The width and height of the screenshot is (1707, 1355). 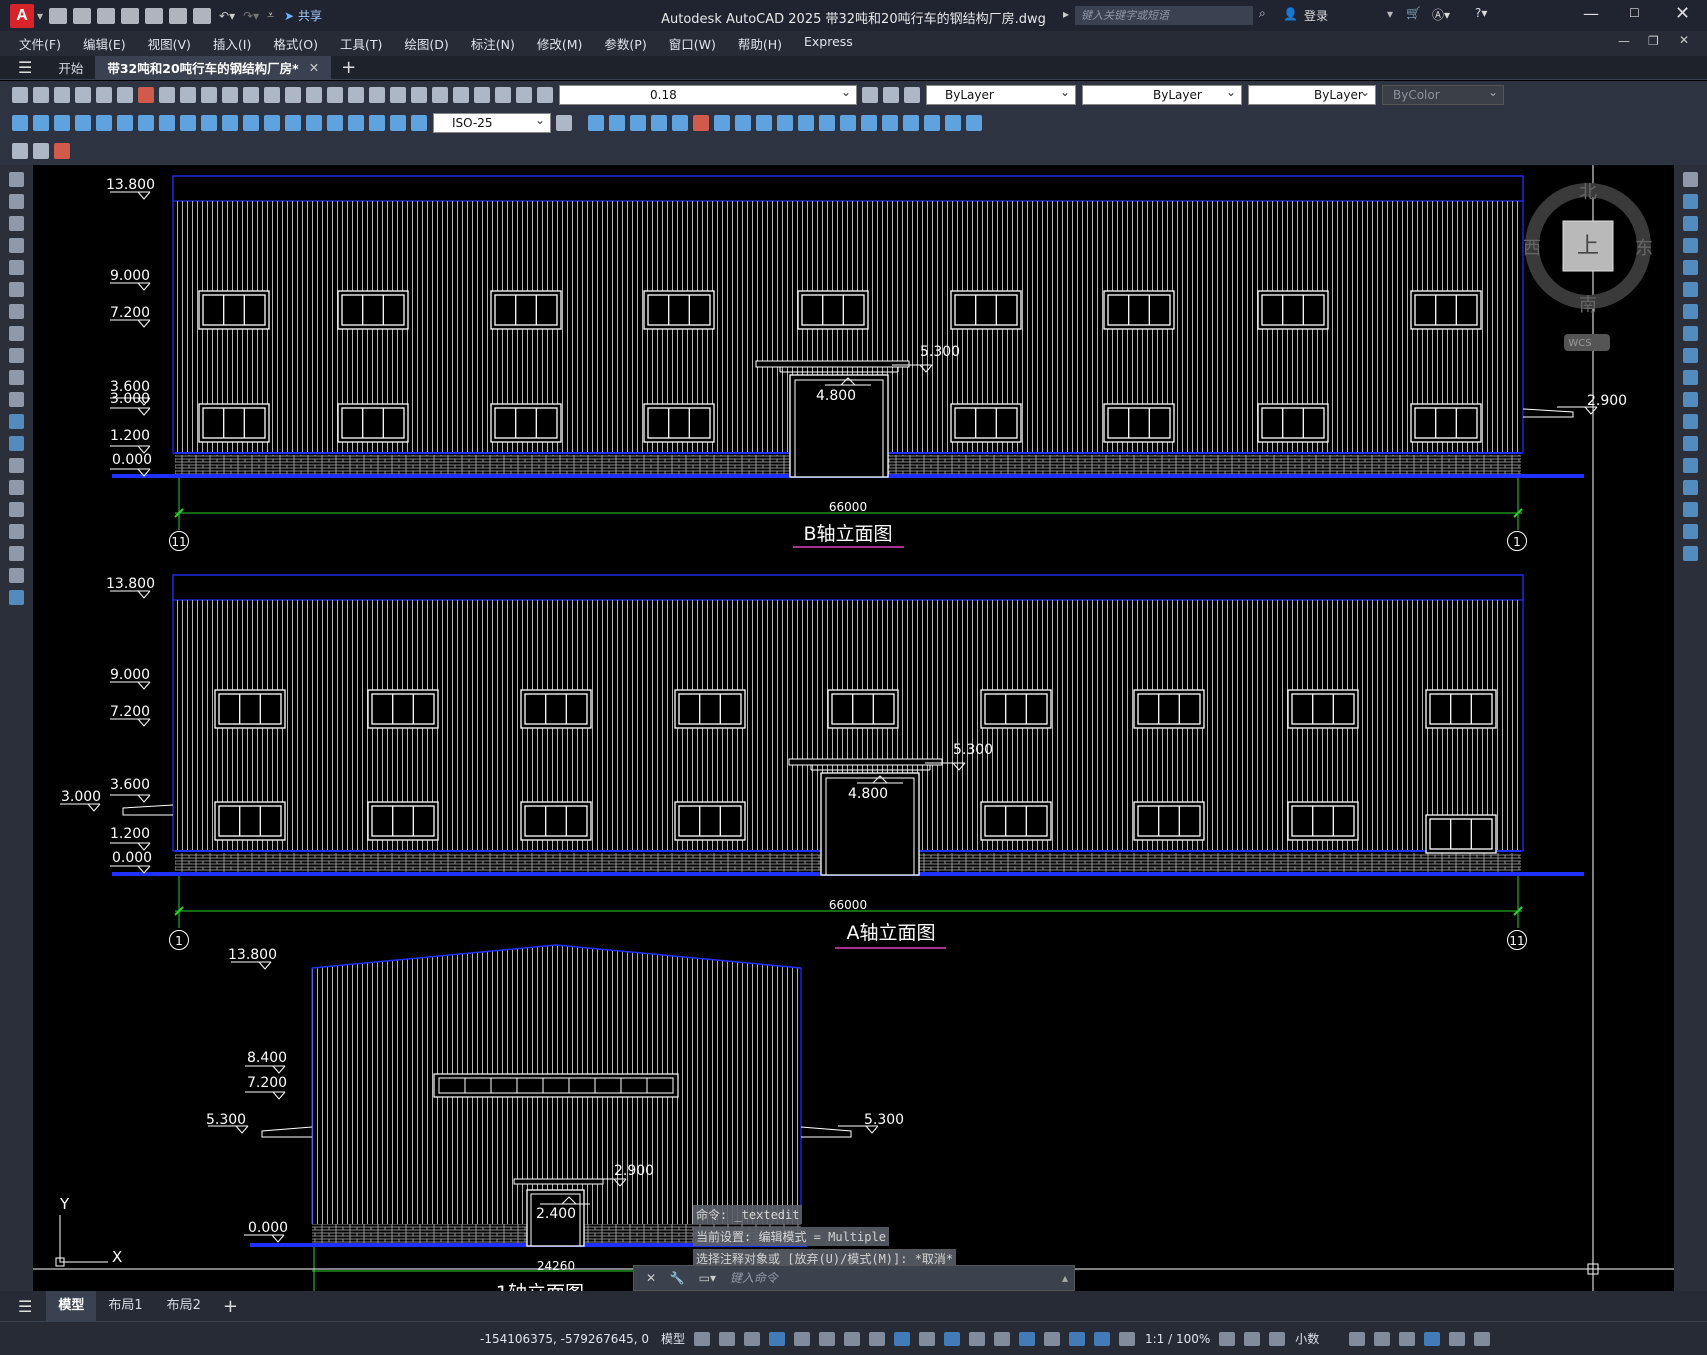 What do you see at coordinates (1588, 305) in the screenshot?
I see `viewcube-south: 南` at bounding box center [1588, 305].